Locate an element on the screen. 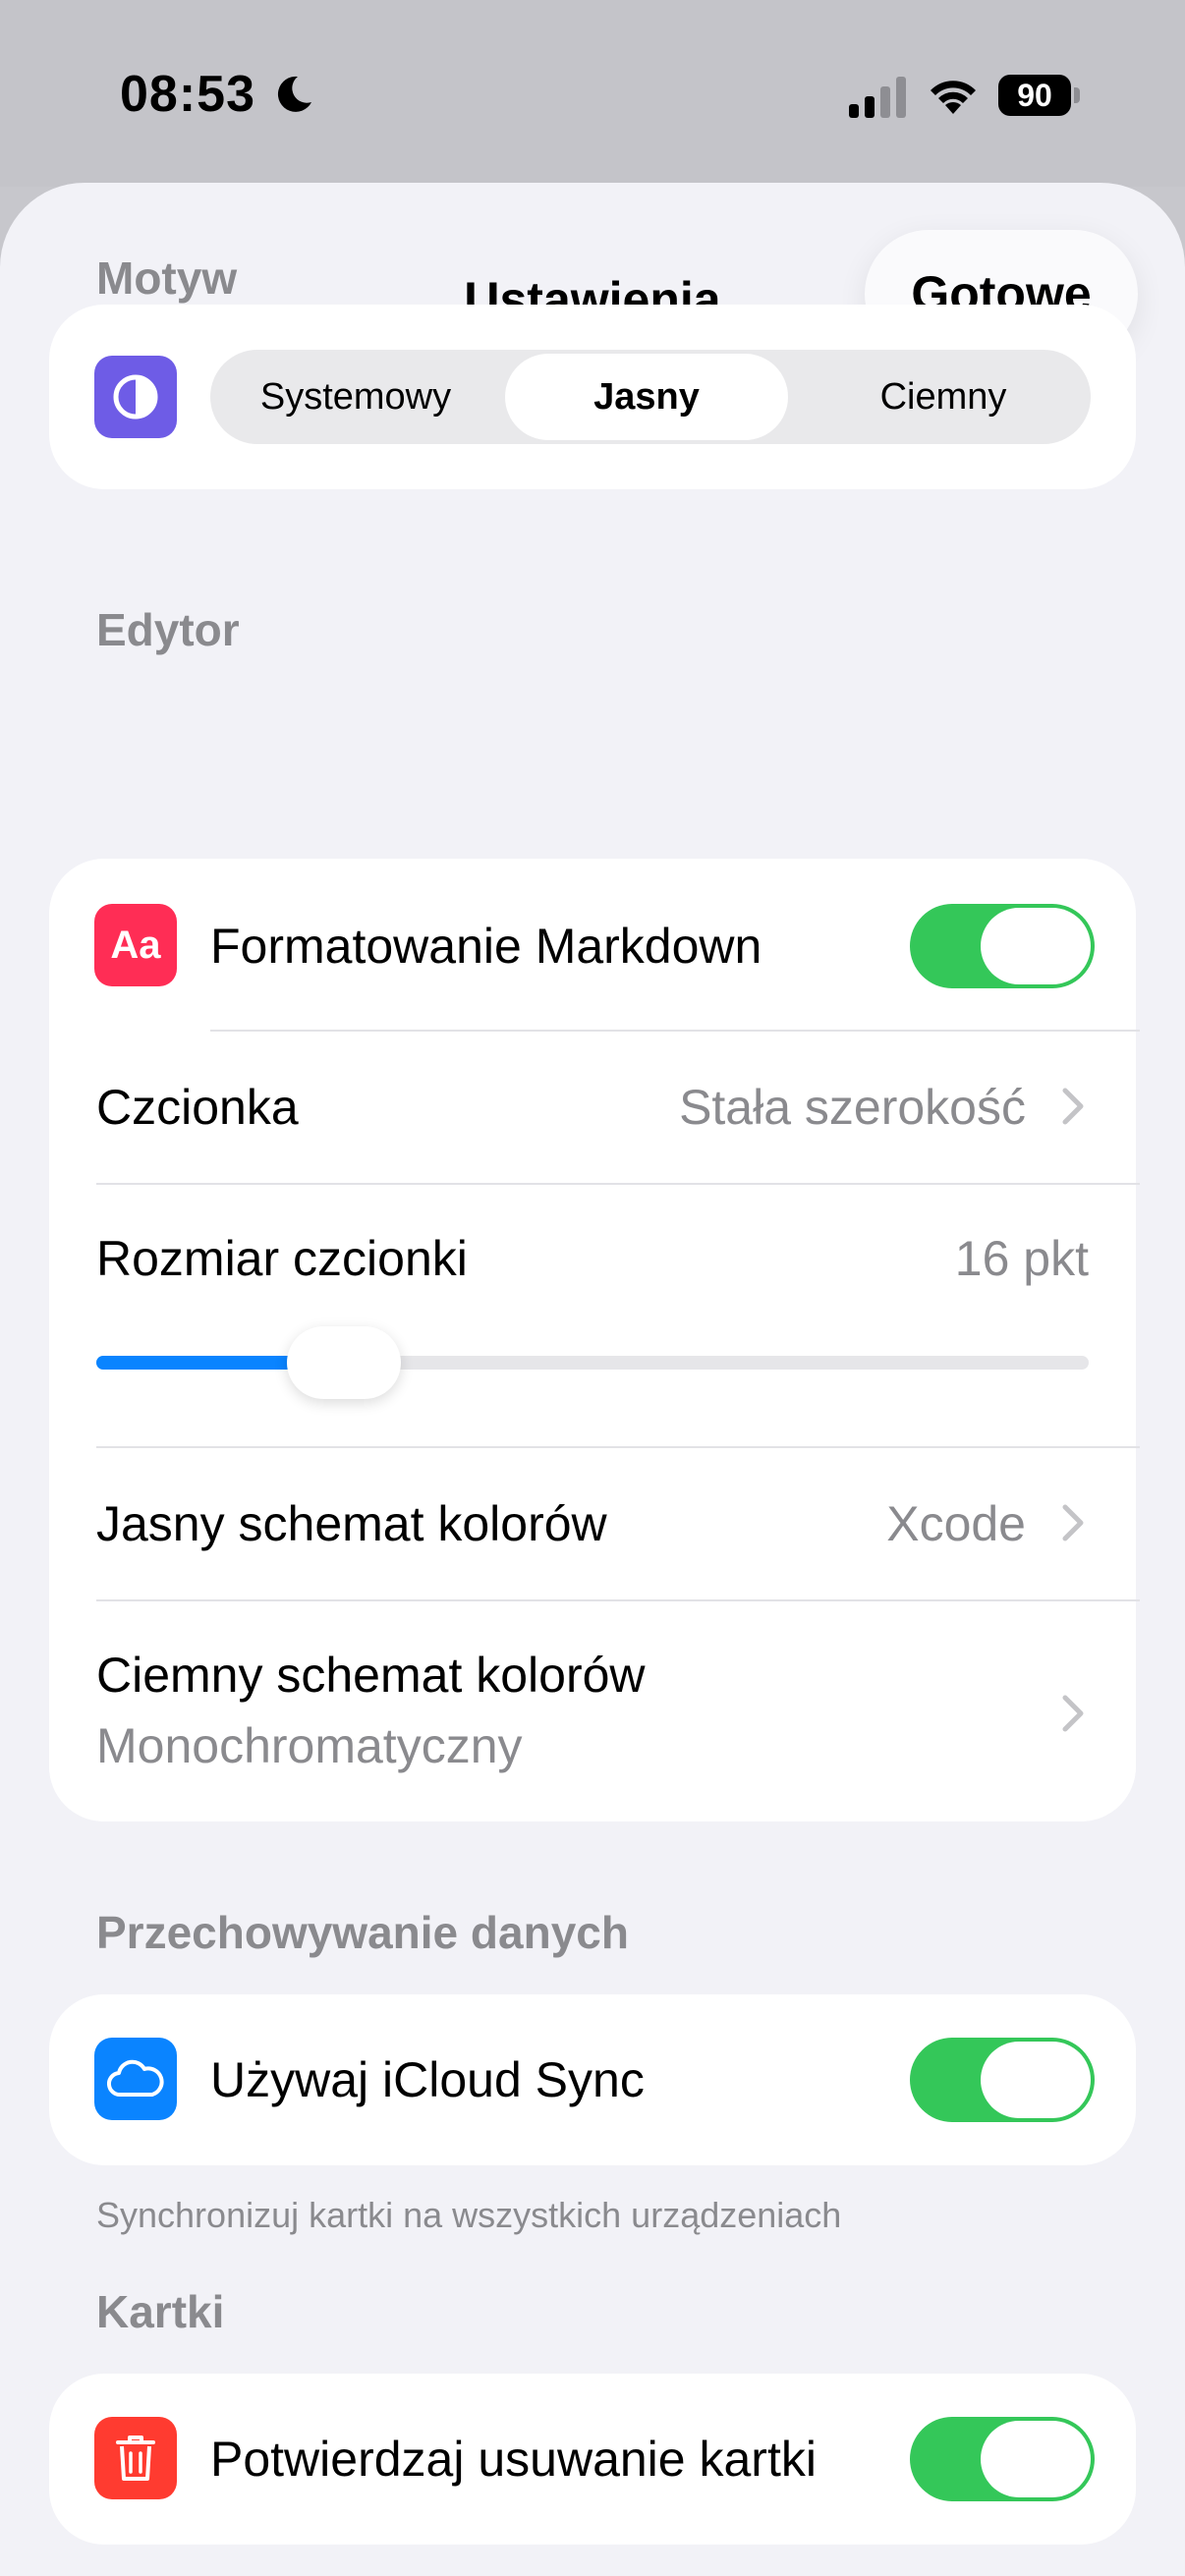 The height and width of the screenshot is (2576, 1185). font-value: Stała szerokość is located at coordinates (852, 1107).